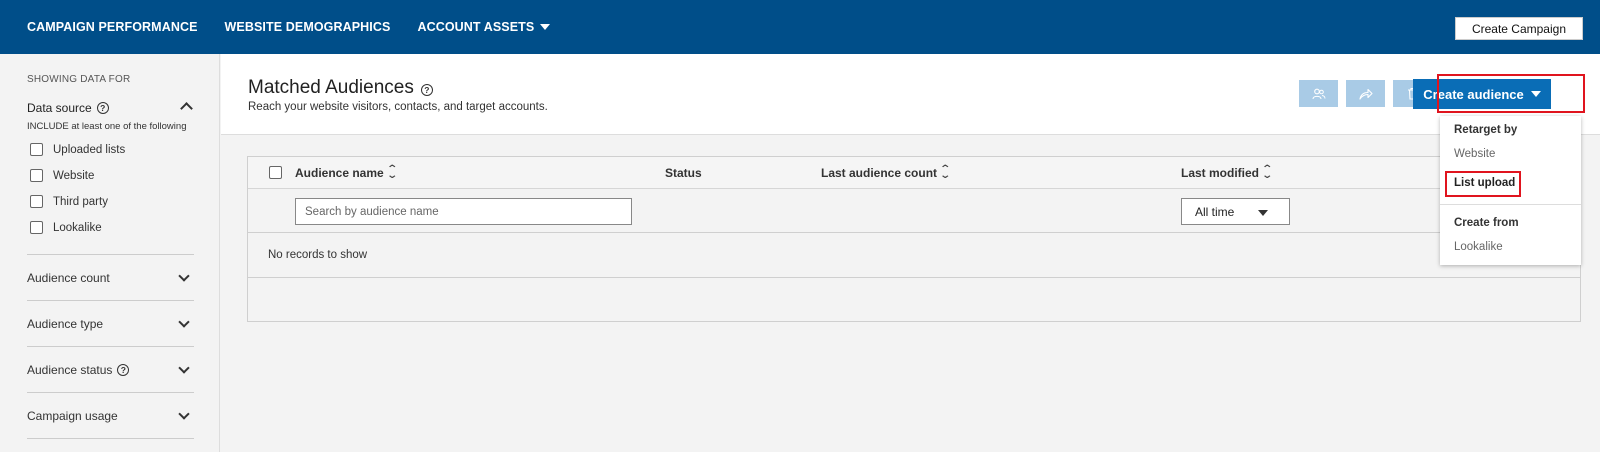 This screenshot has height=452, width=1600. What do you see at coordinates (89, 149) in the screenshot?
I see `option-label: Uploaded lists` at bounding box center [89, 149].